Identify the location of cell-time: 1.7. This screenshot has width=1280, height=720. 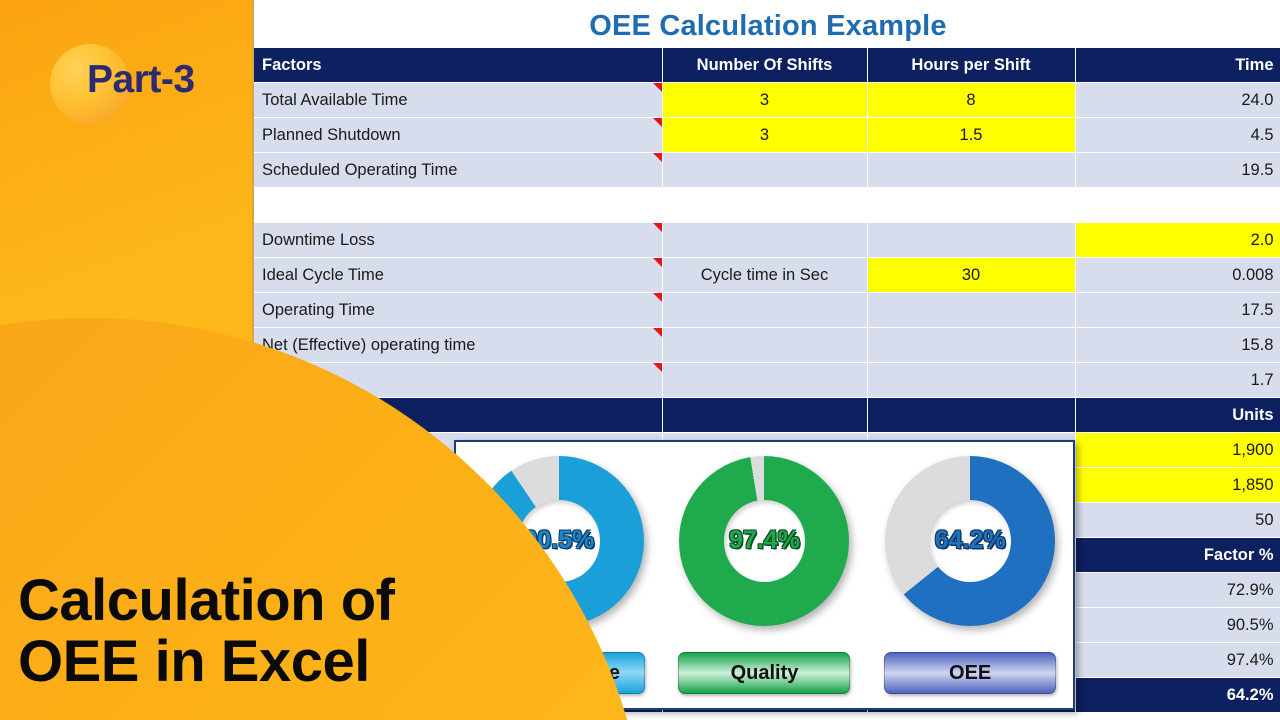
(1177, 380).